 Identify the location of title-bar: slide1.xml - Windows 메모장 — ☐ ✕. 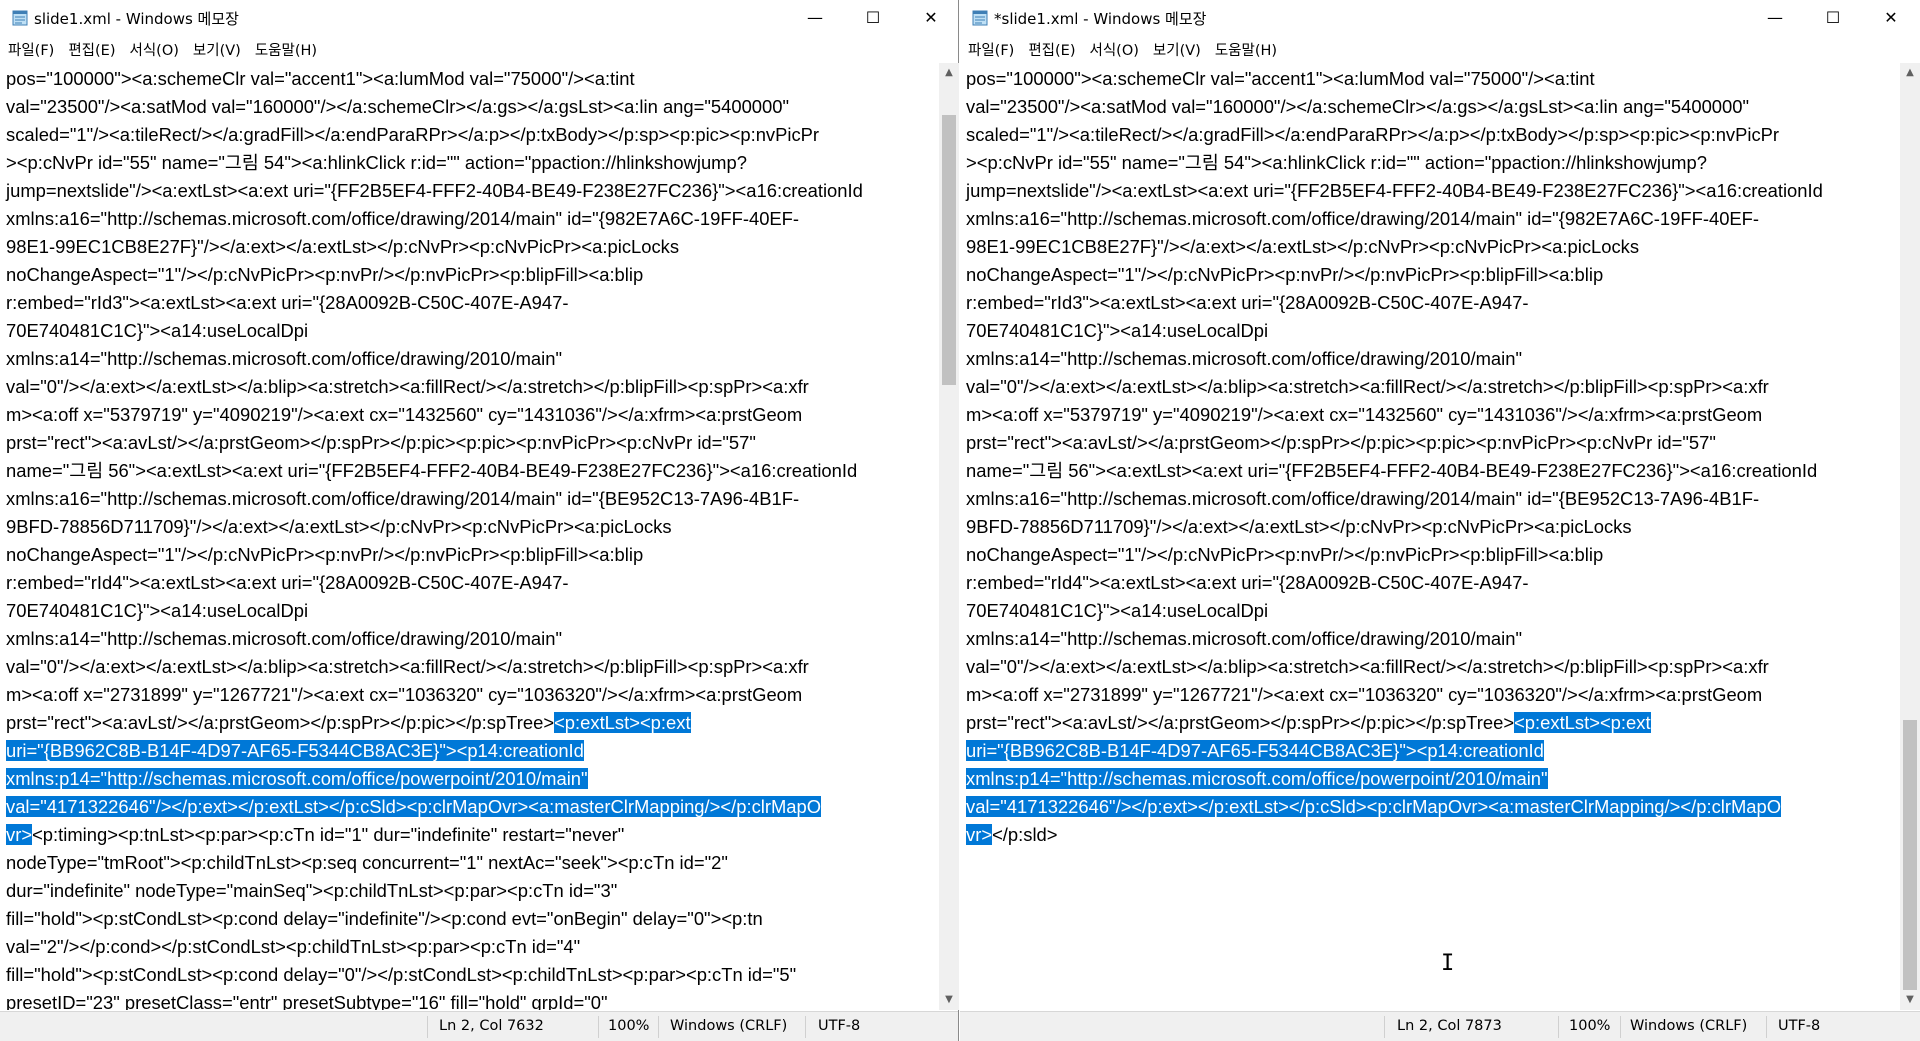
(479, 18).